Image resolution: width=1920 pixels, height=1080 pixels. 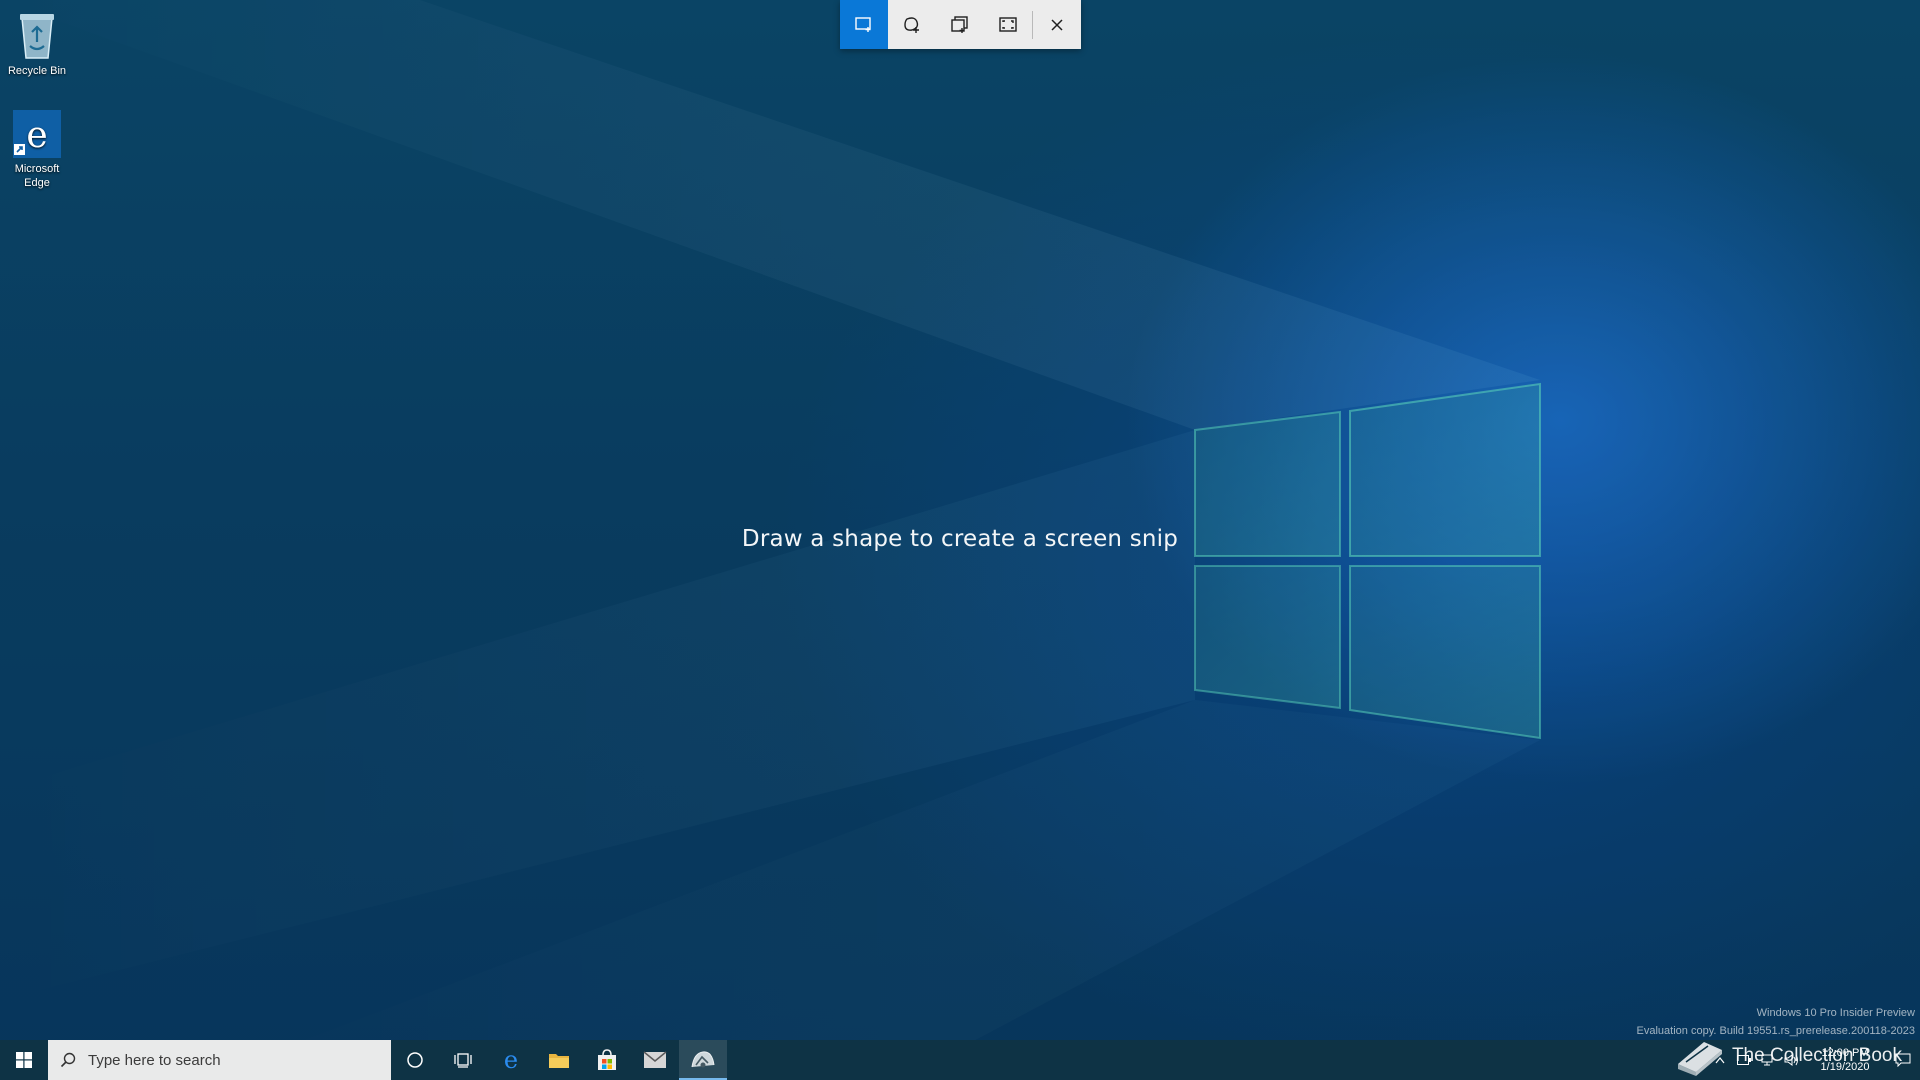 I want to click on close-icon, so click(x=1057, y=24).